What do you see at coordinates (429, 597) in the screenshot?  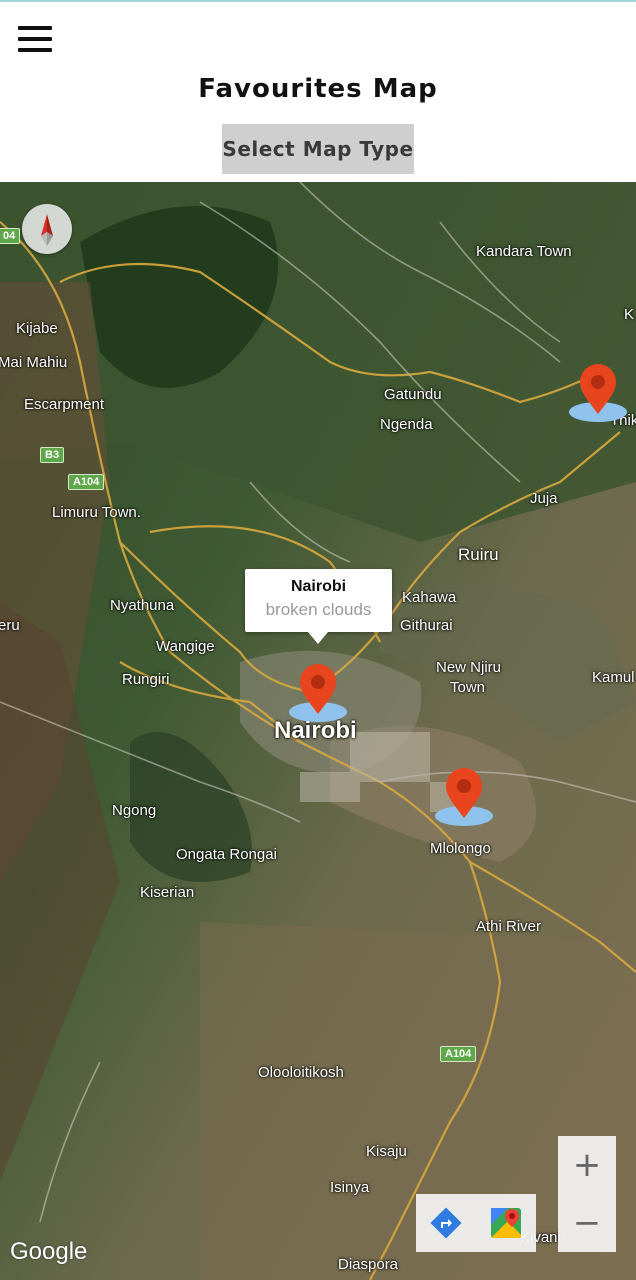 I see `map-label: Kahawa` at bounding box center [429, 597].